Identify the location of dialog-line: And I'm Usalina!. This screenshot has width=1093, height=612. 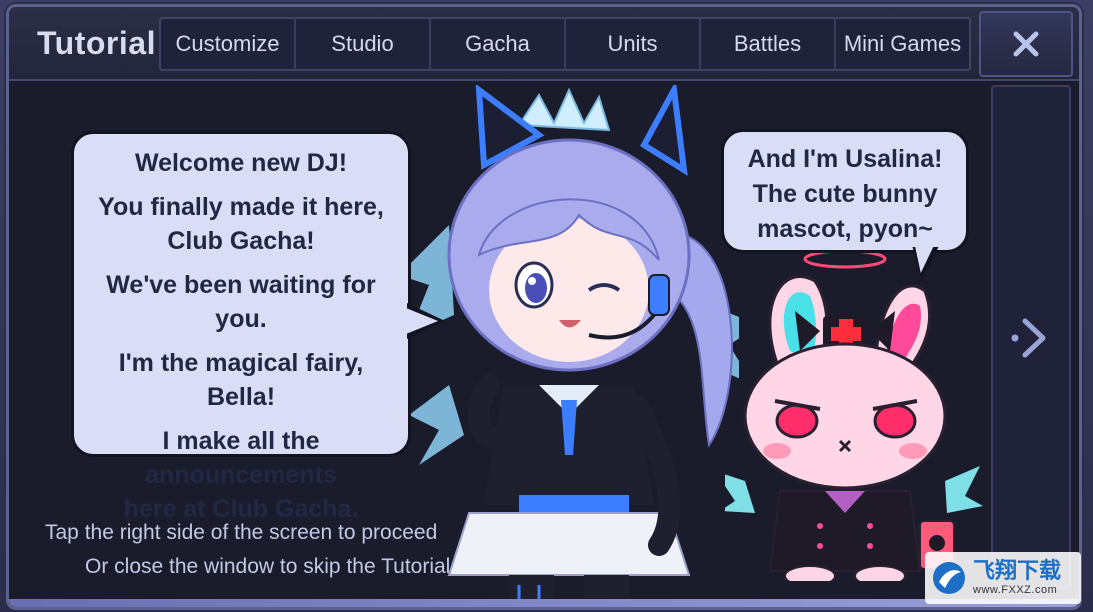
(845, 159).